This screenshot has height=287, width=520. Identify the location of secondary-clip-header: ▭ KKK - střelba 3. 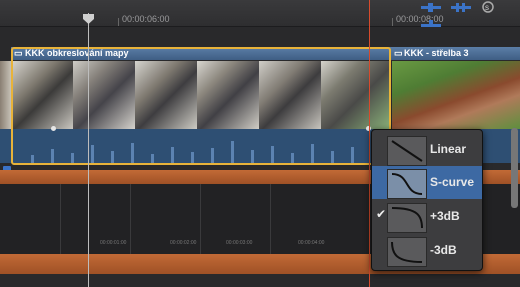
(456, 53).